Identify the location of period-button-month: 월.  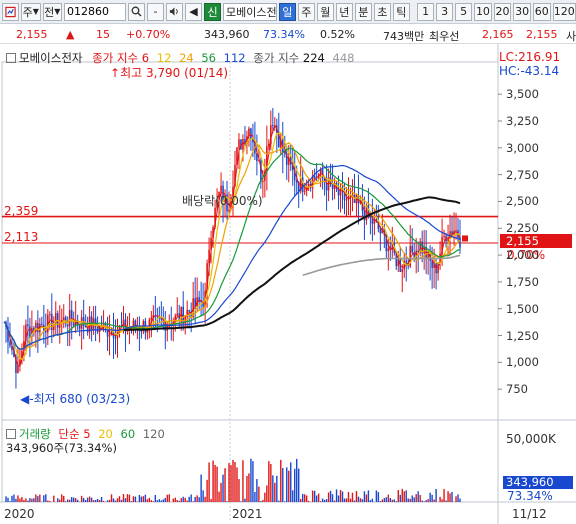
(325, 11).